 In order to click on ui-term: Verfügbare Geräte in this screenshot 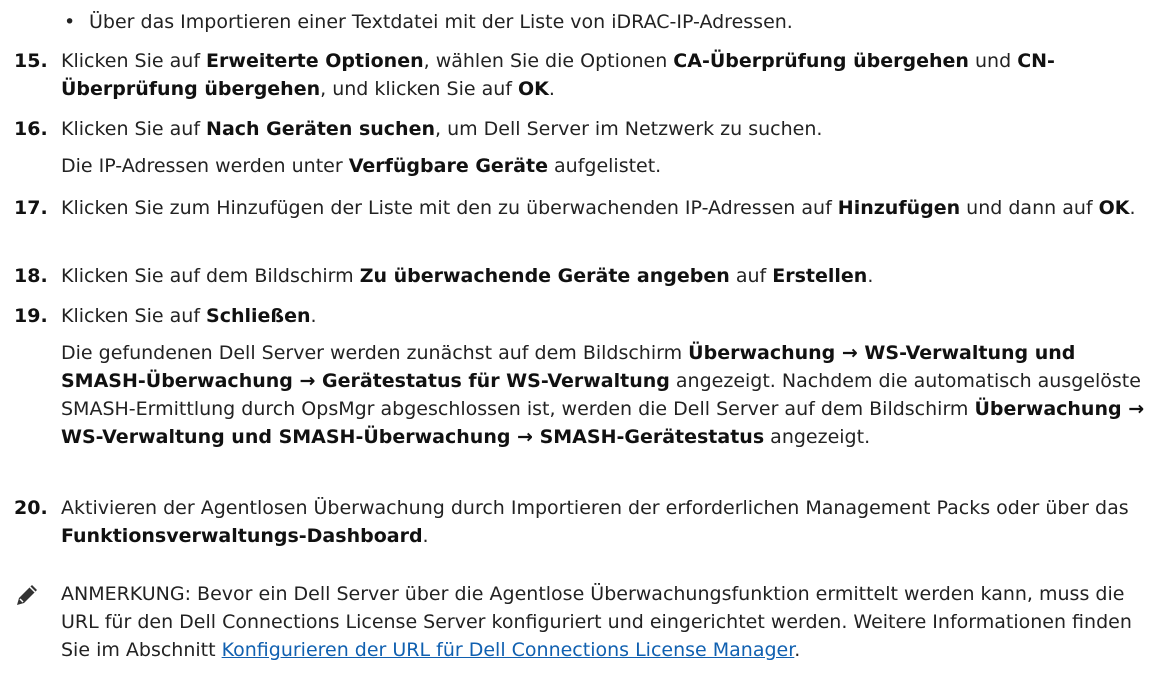, I will do `click(448, 166)`.